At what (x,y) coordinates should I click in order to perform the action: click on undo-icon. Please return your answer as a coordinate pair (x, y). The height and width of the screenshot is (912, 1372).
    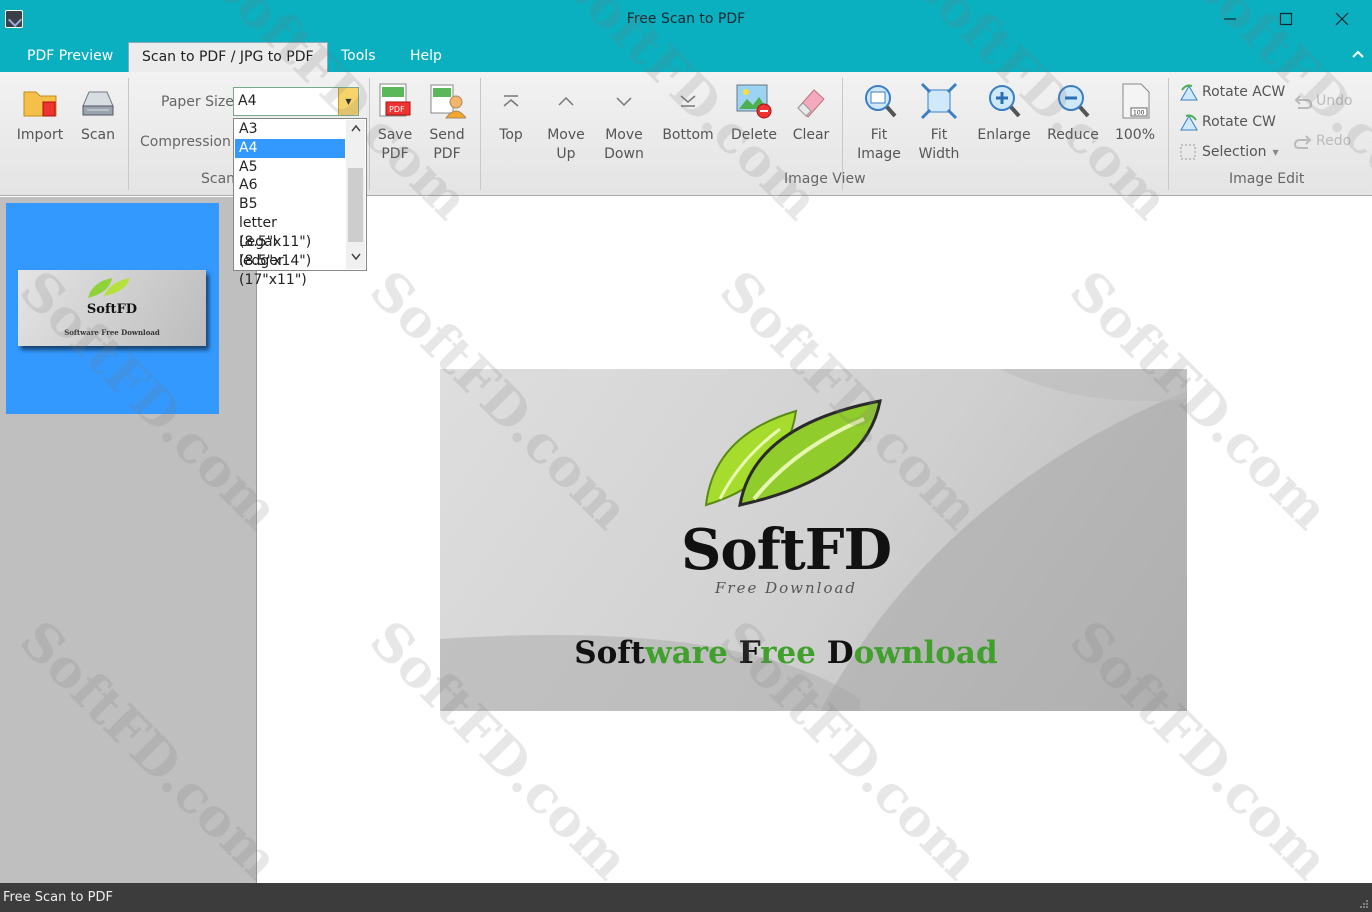
    Looking at the image, I should click on (1303, 102).